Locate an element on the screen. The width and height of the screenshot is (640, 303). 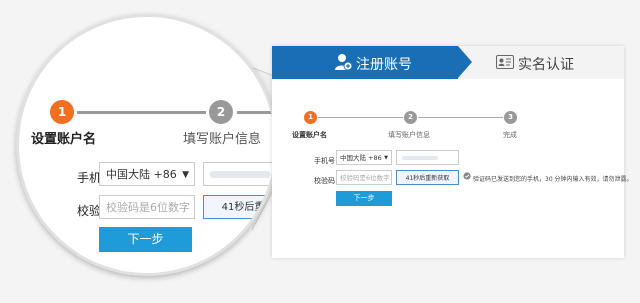
step-3-circle: 3 is located at coordinates (510, 117).